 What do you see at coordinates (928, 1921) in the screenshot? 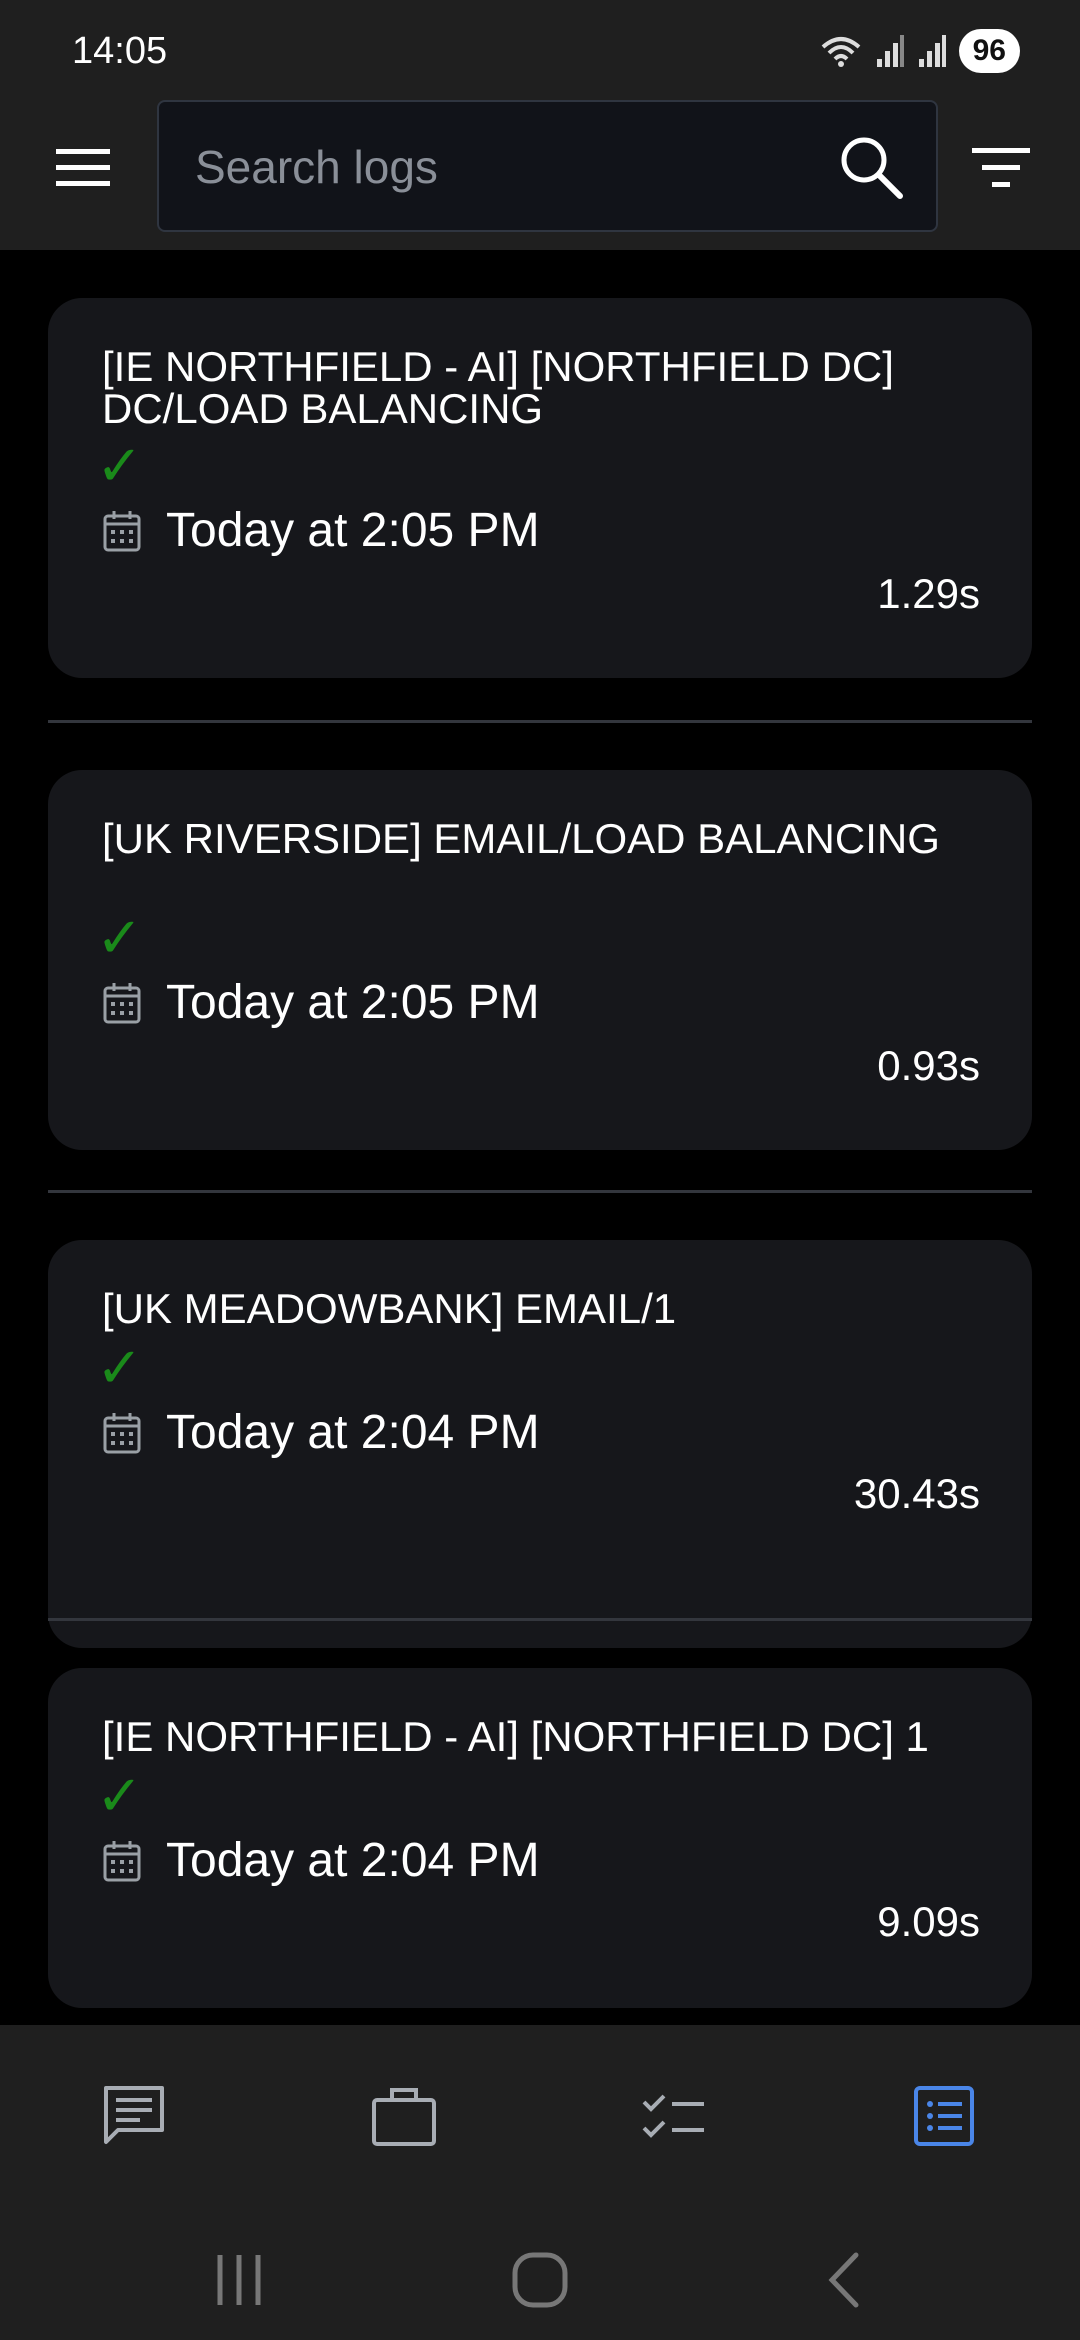
I see `log-duration: 9.09s` at bounding box center [928, 1921].